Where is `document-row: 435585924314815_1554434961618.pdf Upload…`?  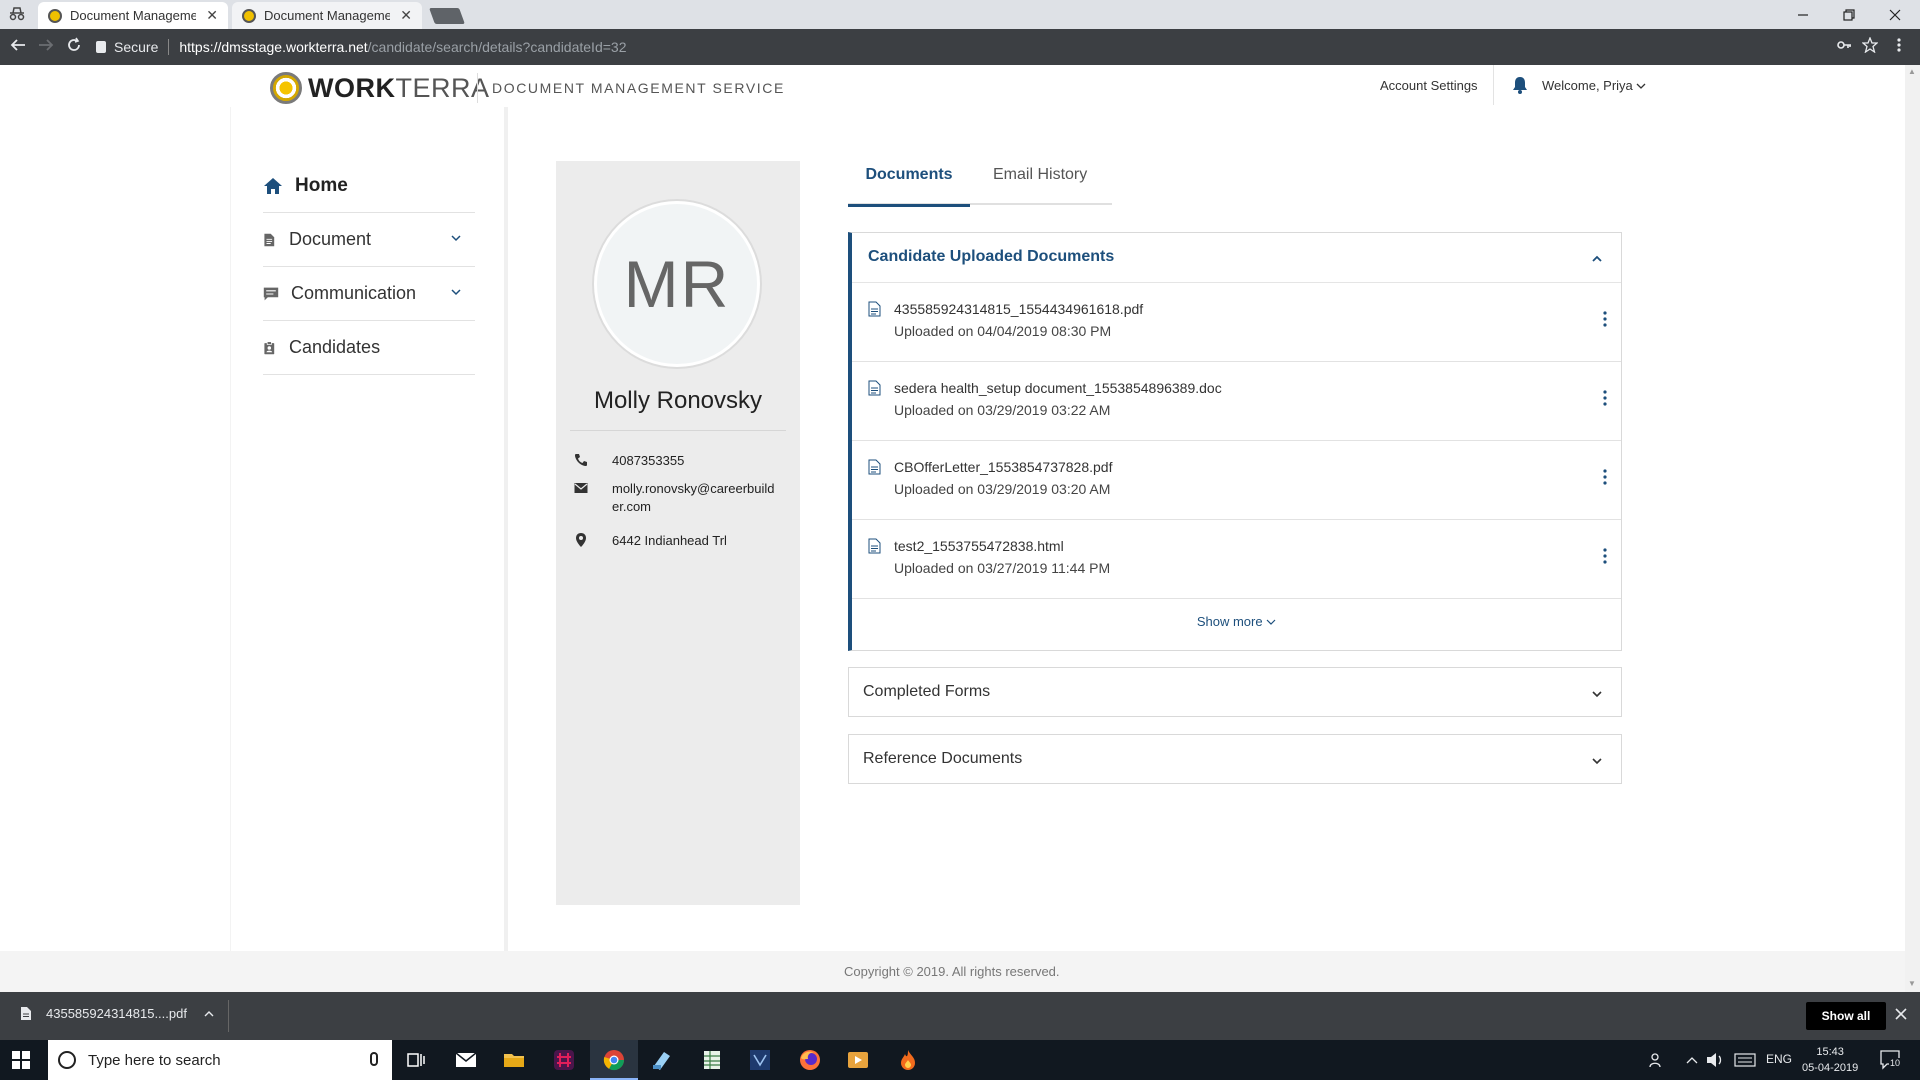
document-row: 435585924314815_1554434961618.pdf Upload… is located at coordinates (1236, 322).